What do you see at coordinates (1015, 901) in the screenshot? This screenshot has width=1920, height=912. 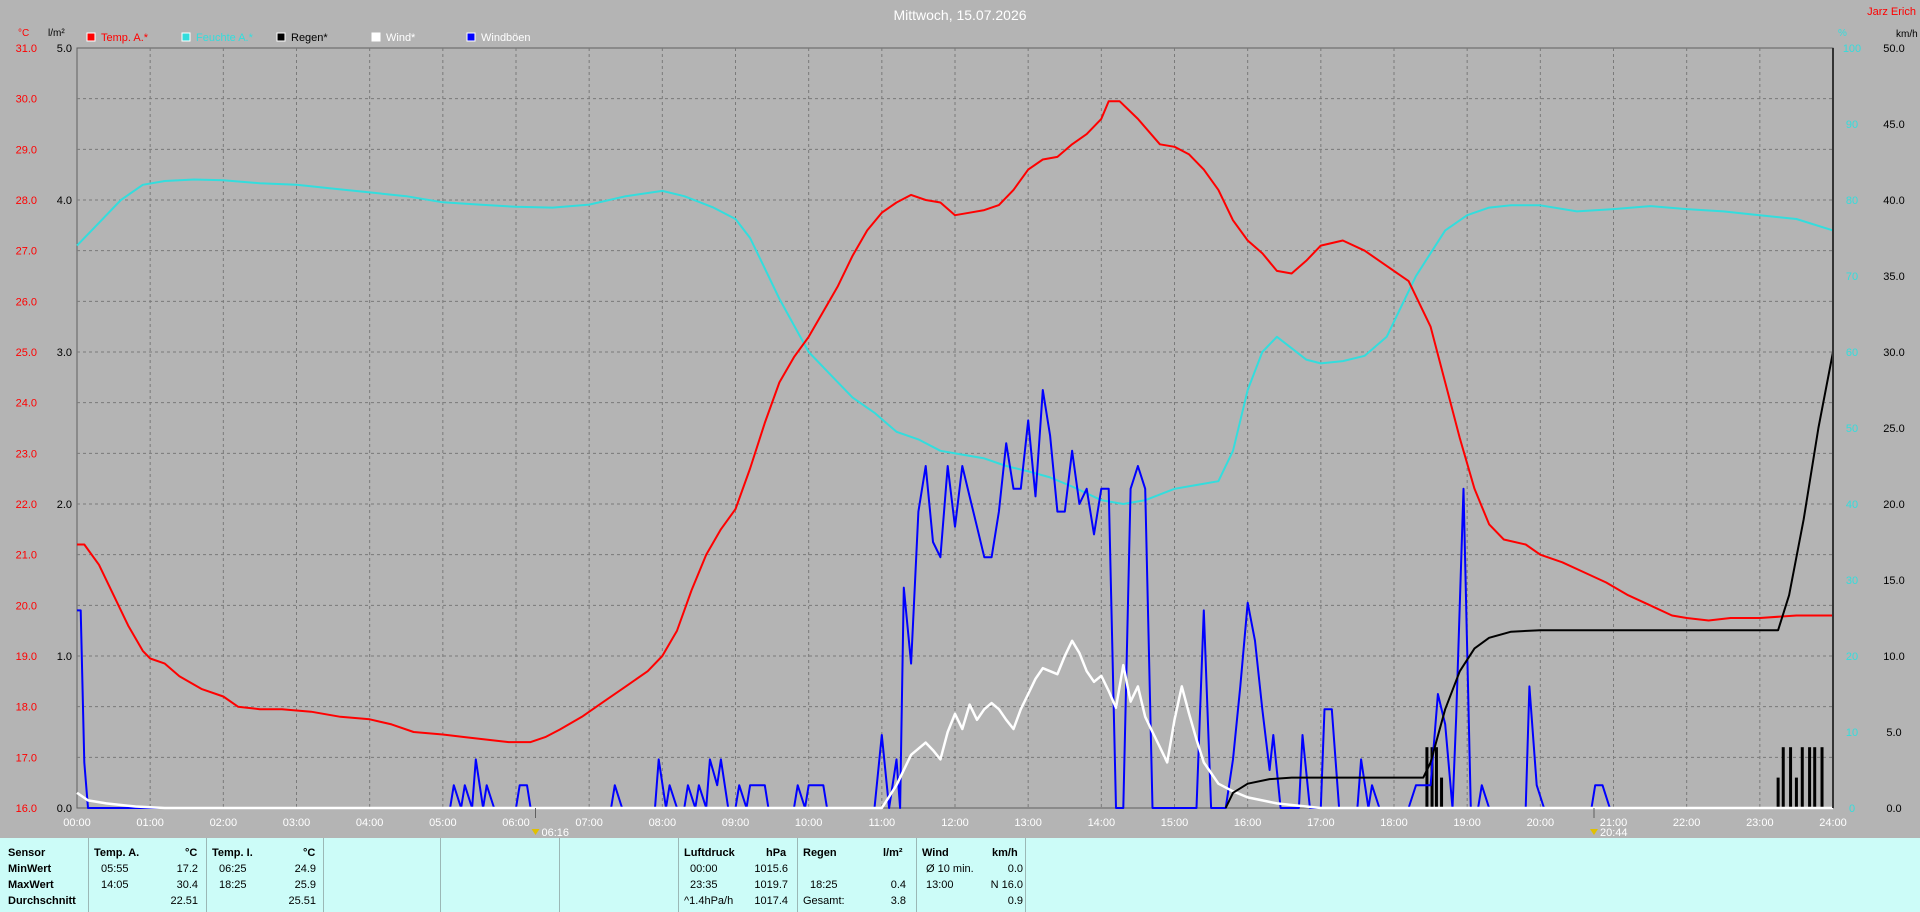 I see `wind-avg: 0.9` at bounding box center [1015, 901].